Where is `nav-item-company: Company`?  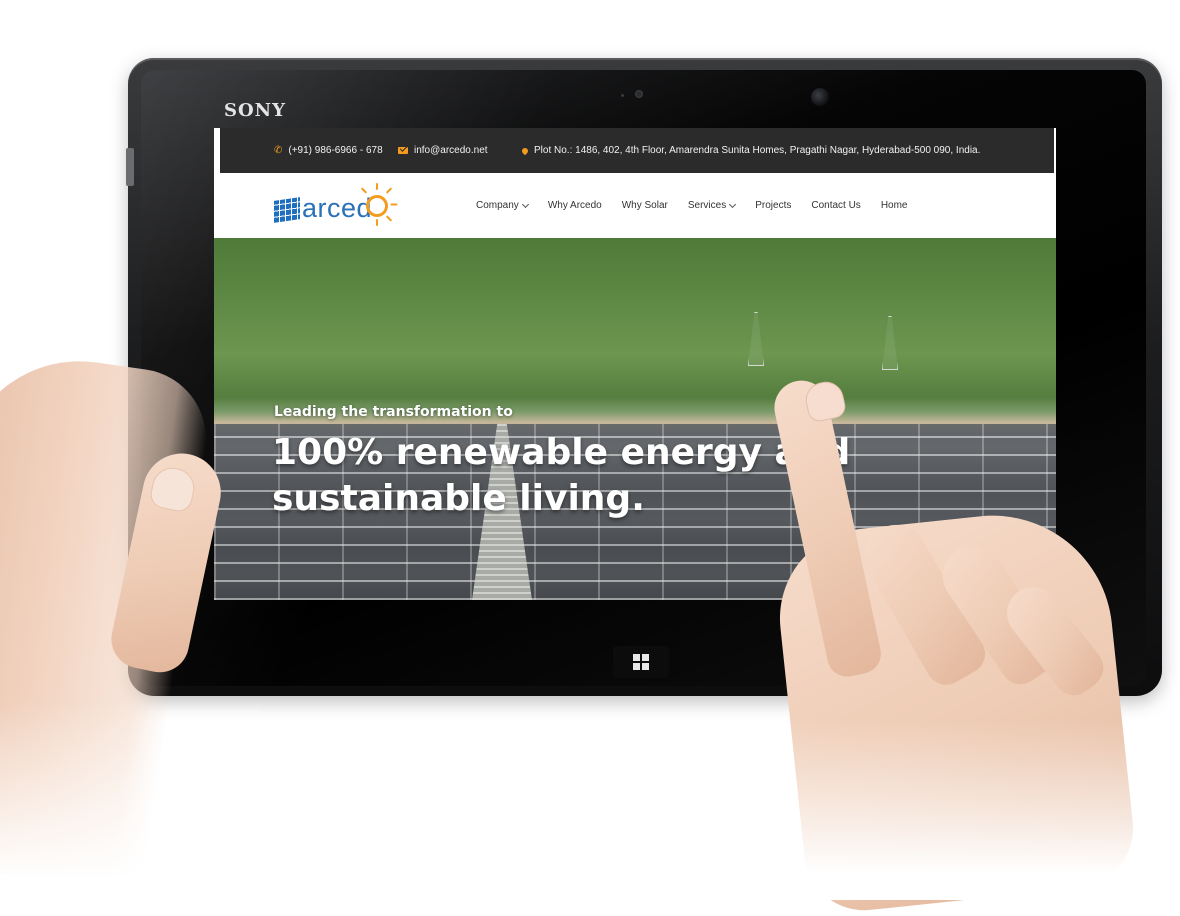
nav-item-company: Company is located at coordinates (502, 205).